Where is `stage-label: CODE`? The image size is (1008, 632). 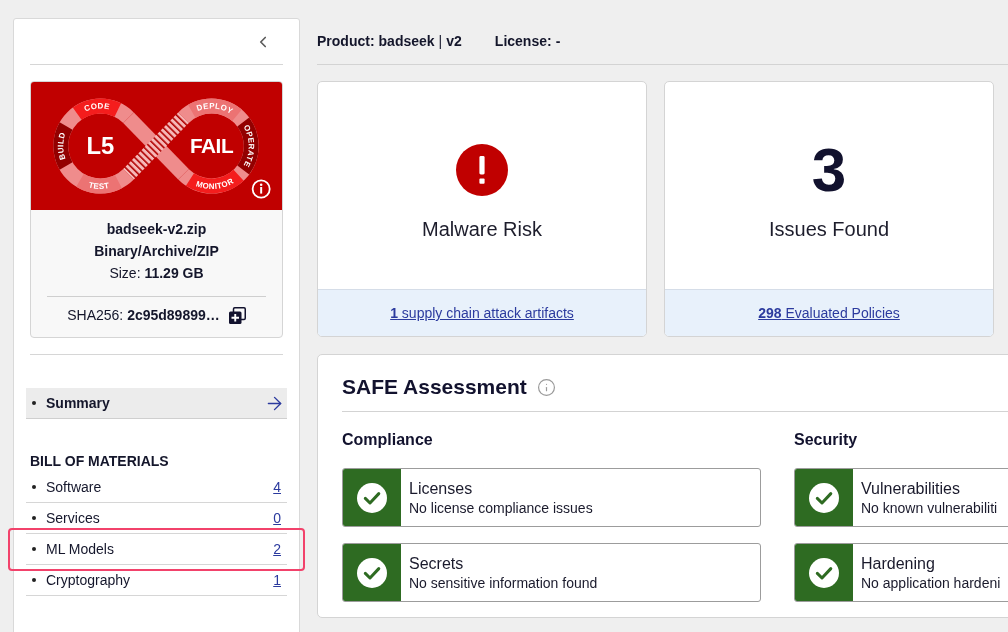
stage-label: CODE is located at coordinates (97, 107).